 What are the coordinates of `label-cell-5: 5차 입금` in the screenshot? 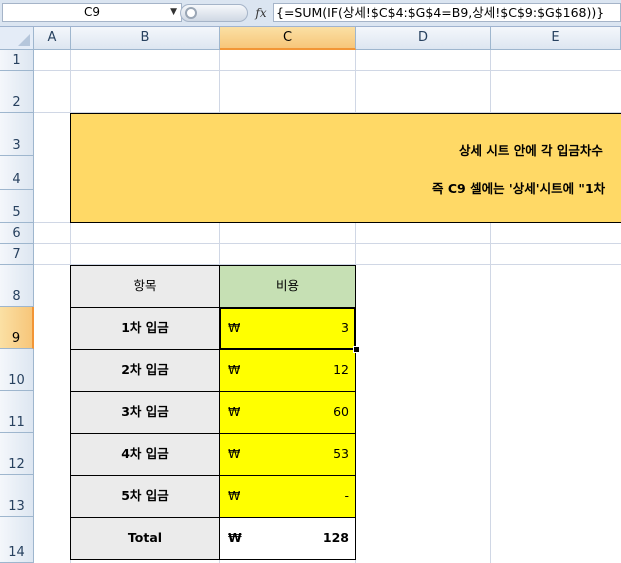 It's located at (145, 496).